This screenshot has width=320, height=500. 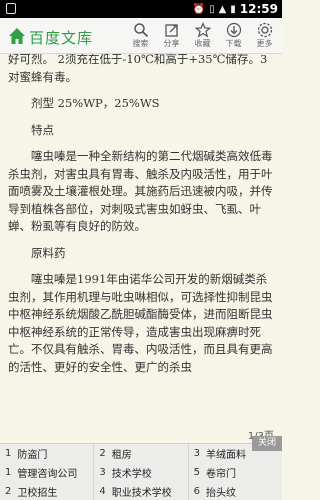 What do you see at coordinates (197, 472) in the screenshot?
I see `ad-number: 5` at bounding box center [197, 472].